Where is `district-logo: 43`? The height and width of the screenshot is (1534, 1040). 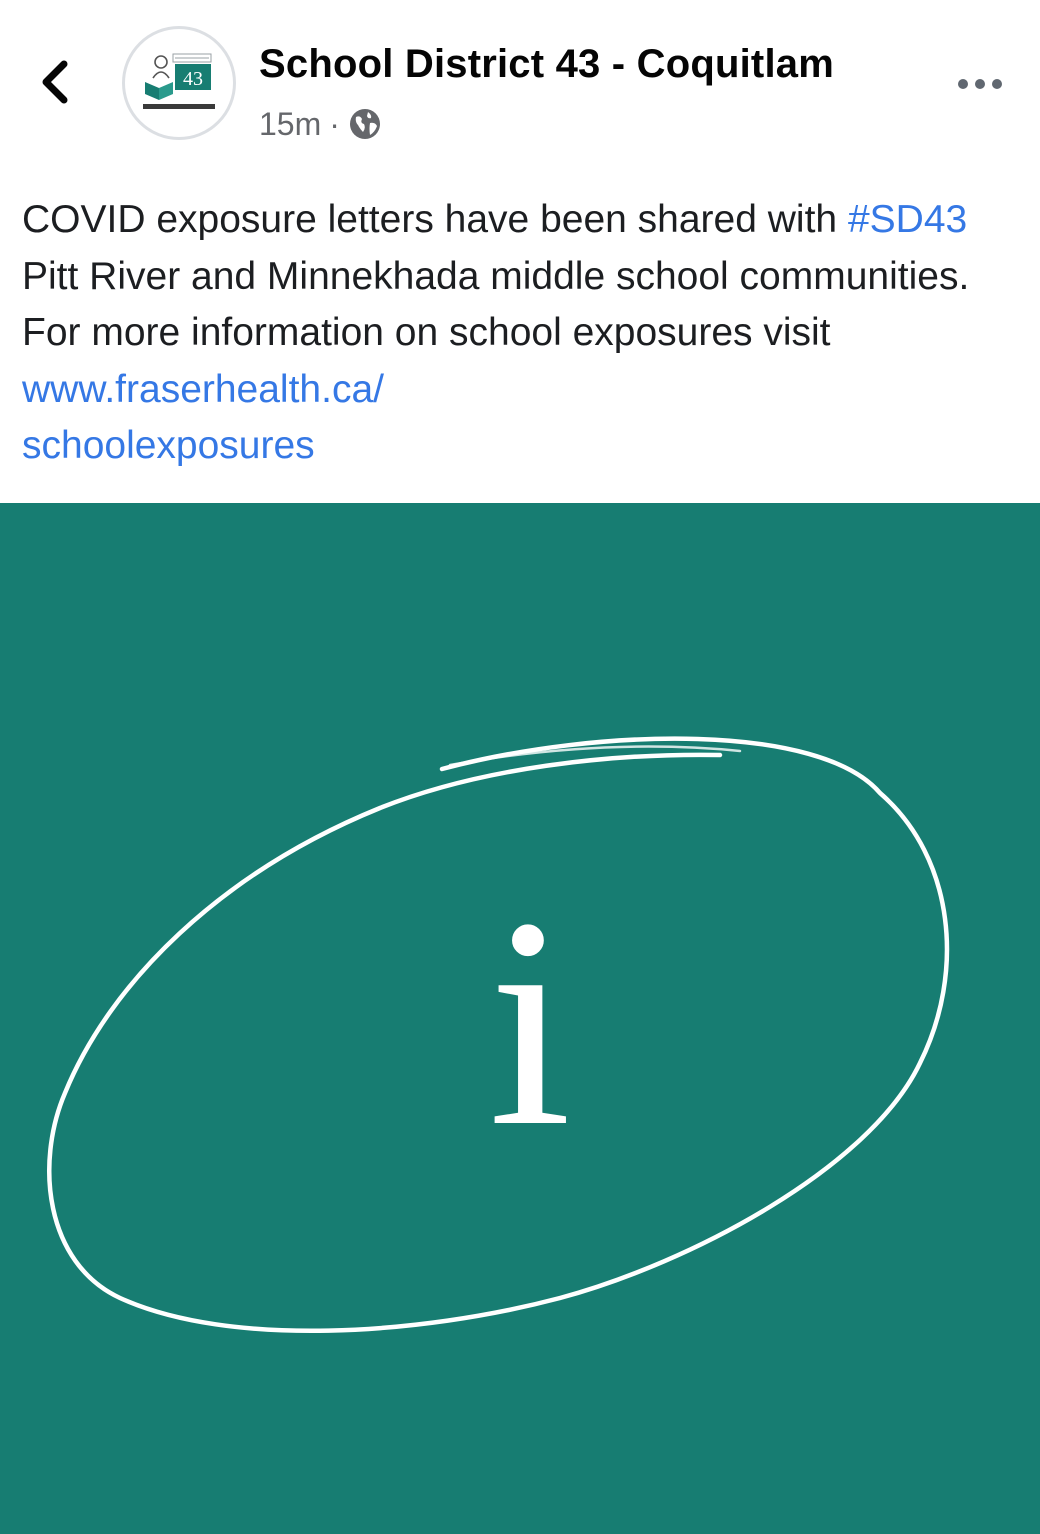 district-logo: 43 is located at coordinates (179, 81).